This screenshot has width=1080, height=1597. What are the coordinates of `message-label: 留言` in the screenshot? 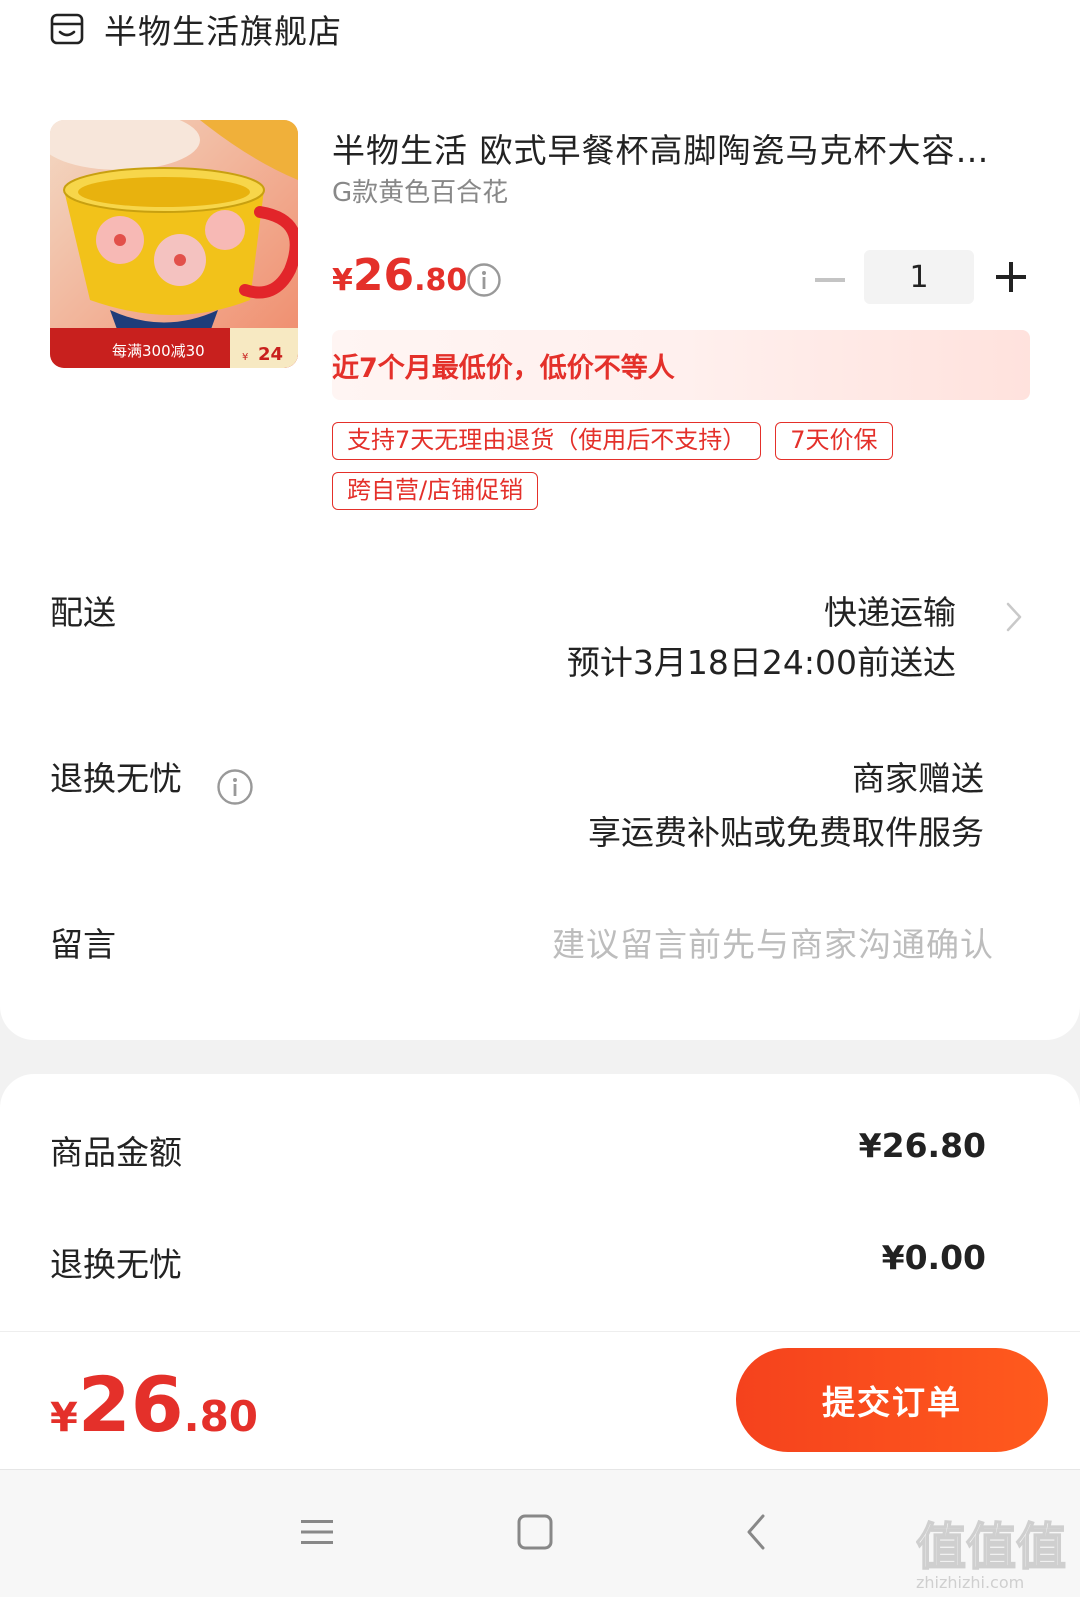 It's located at (83, 944).